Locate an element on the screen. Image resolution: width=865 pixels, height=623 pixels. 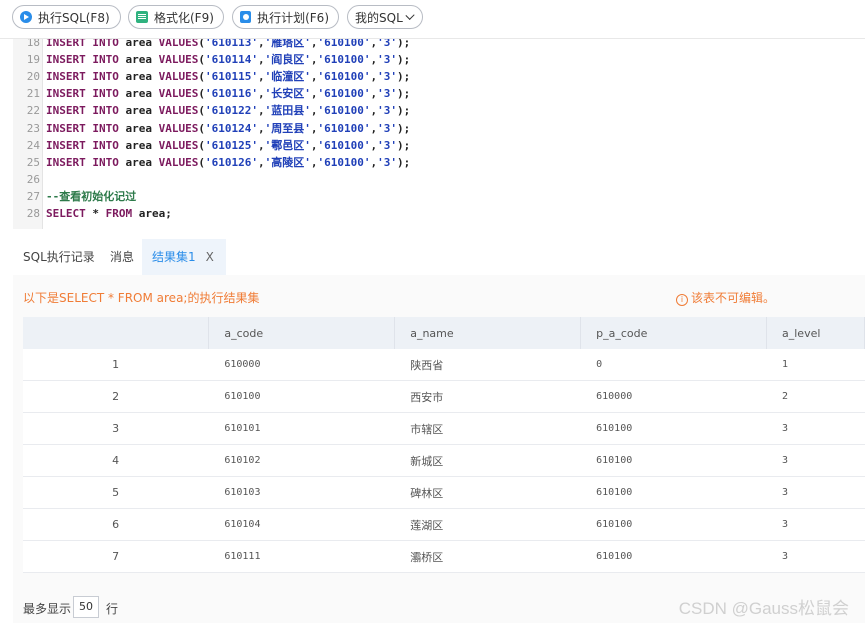
code-line: 27 --查看初始化记过 is located at coordinates (75, 196).